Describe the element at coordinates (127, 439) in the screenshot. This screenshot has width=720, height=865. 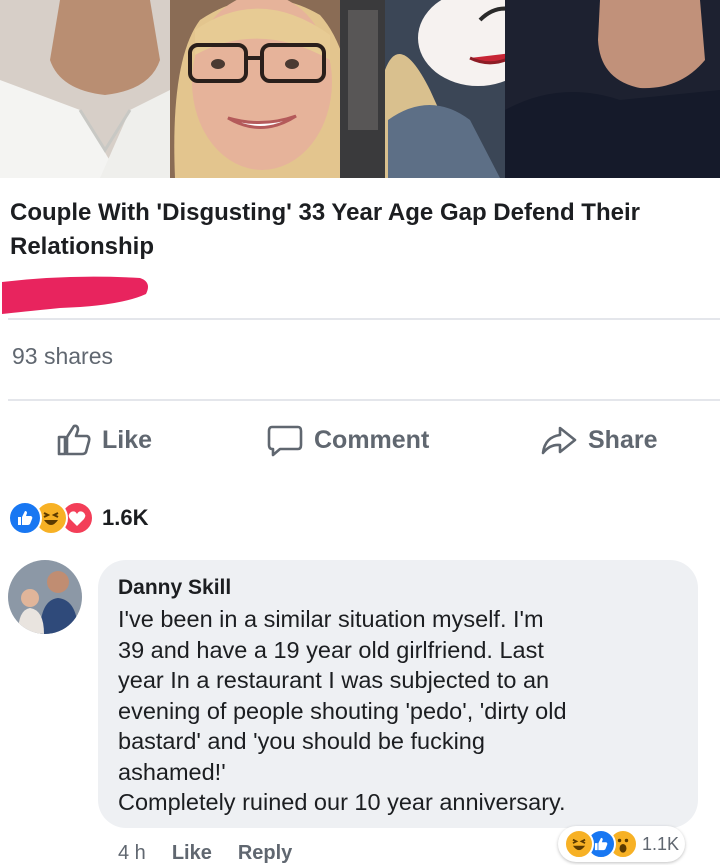
I see `like-label: Like` at that location.